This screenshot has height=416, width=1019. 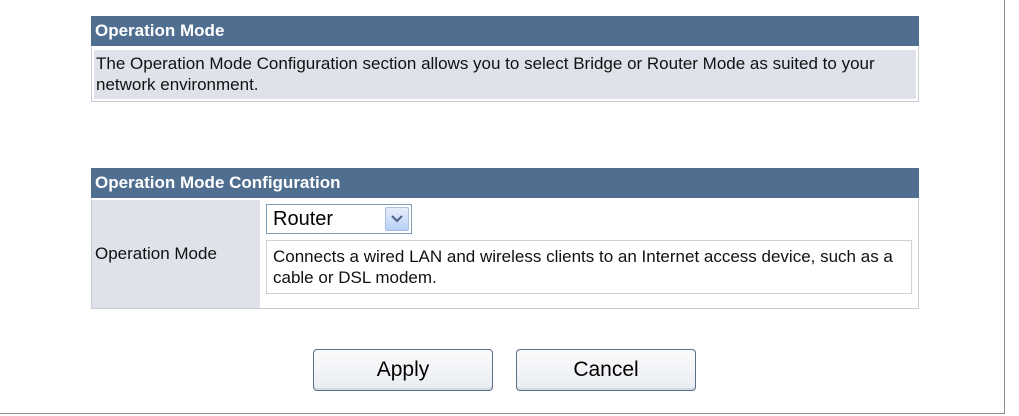 I want to click on operation-mode-label: Operation Mode, so click(x=177, y=254).